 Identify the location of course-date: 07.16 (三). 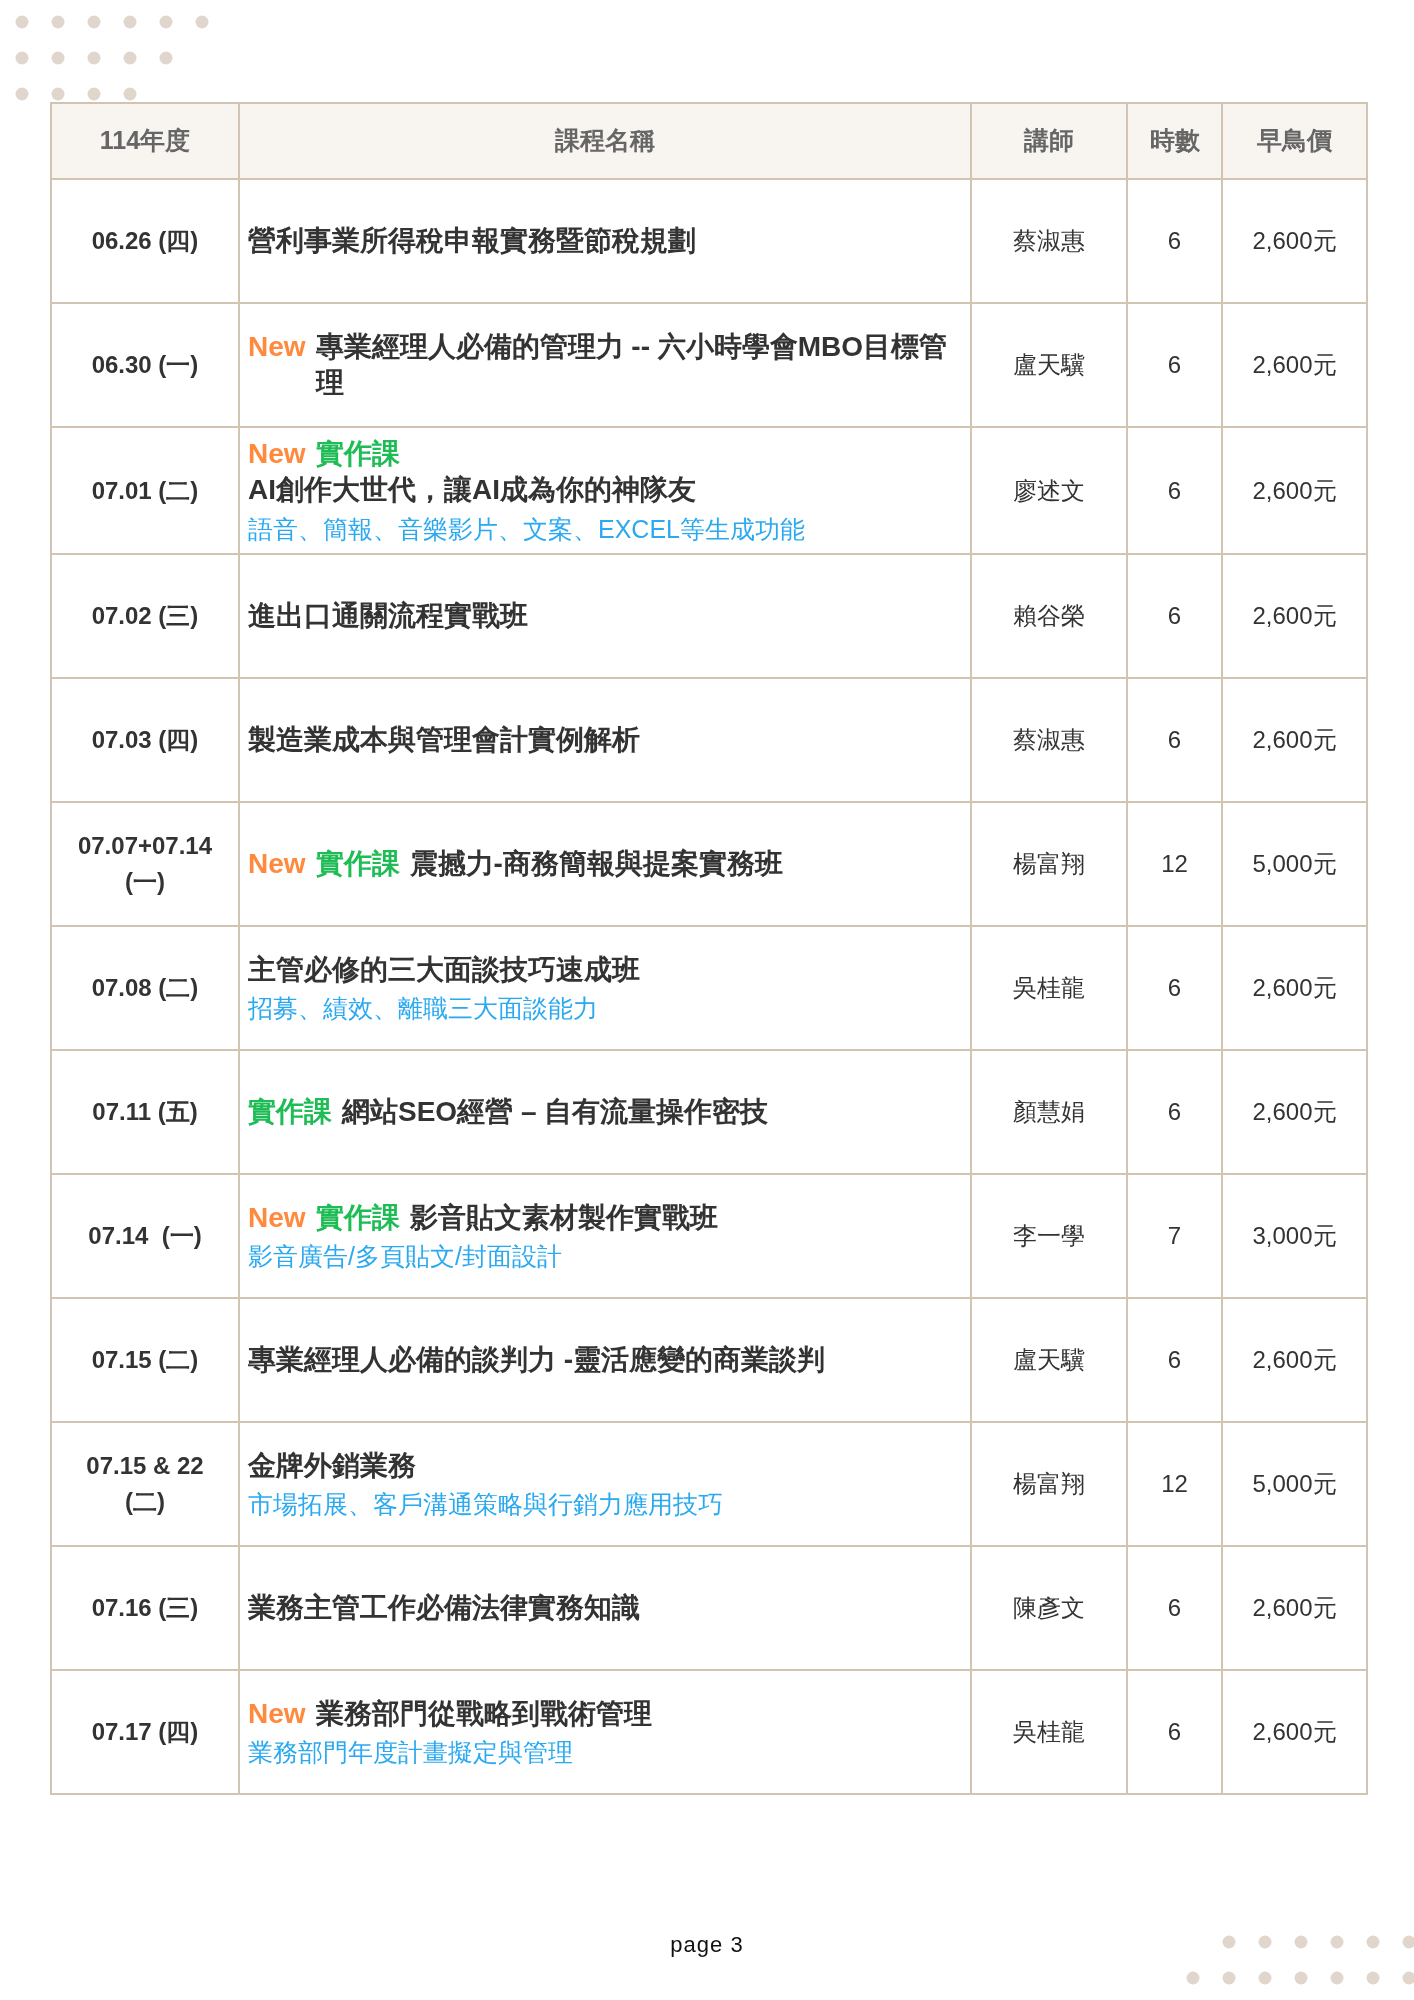
(145, 1608).